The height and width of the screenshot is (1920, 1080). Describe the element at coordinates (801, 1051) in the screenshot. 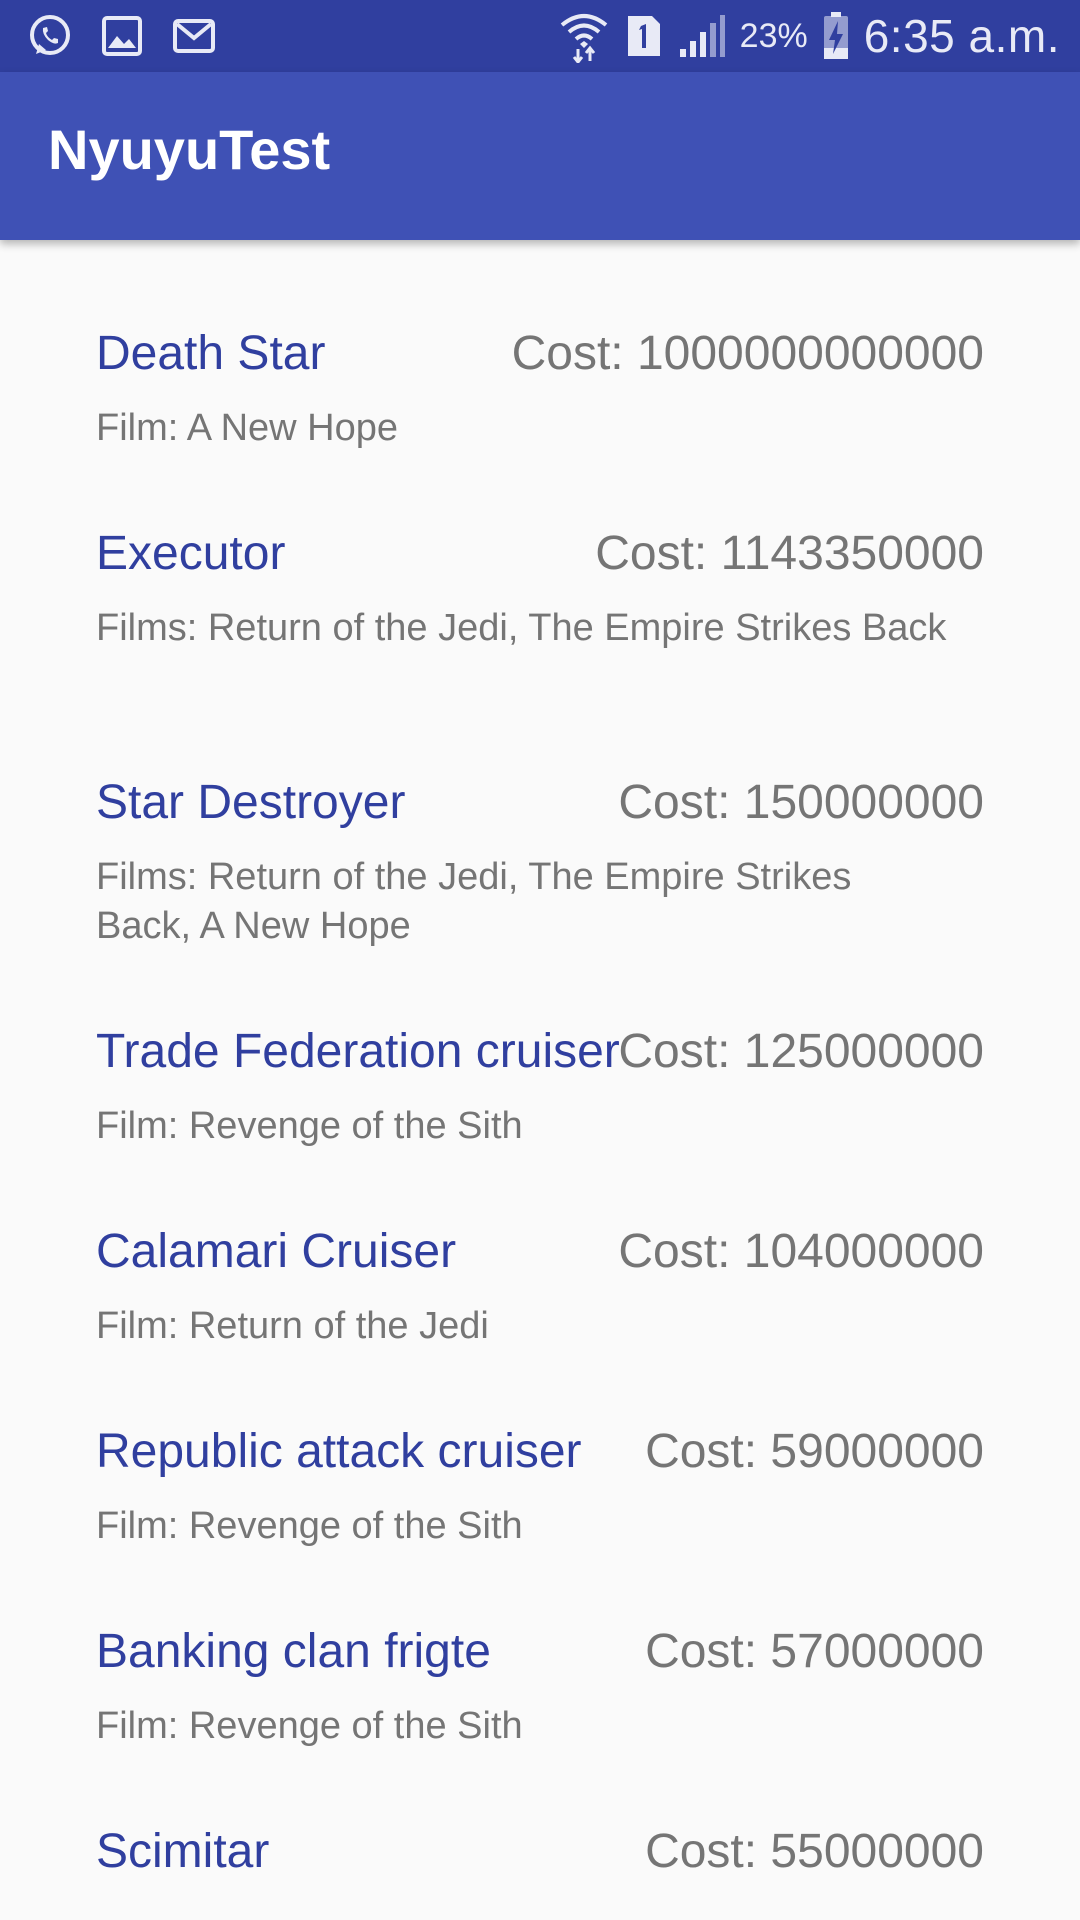

I see `starship-cost: Cost: 125000000` at that location.